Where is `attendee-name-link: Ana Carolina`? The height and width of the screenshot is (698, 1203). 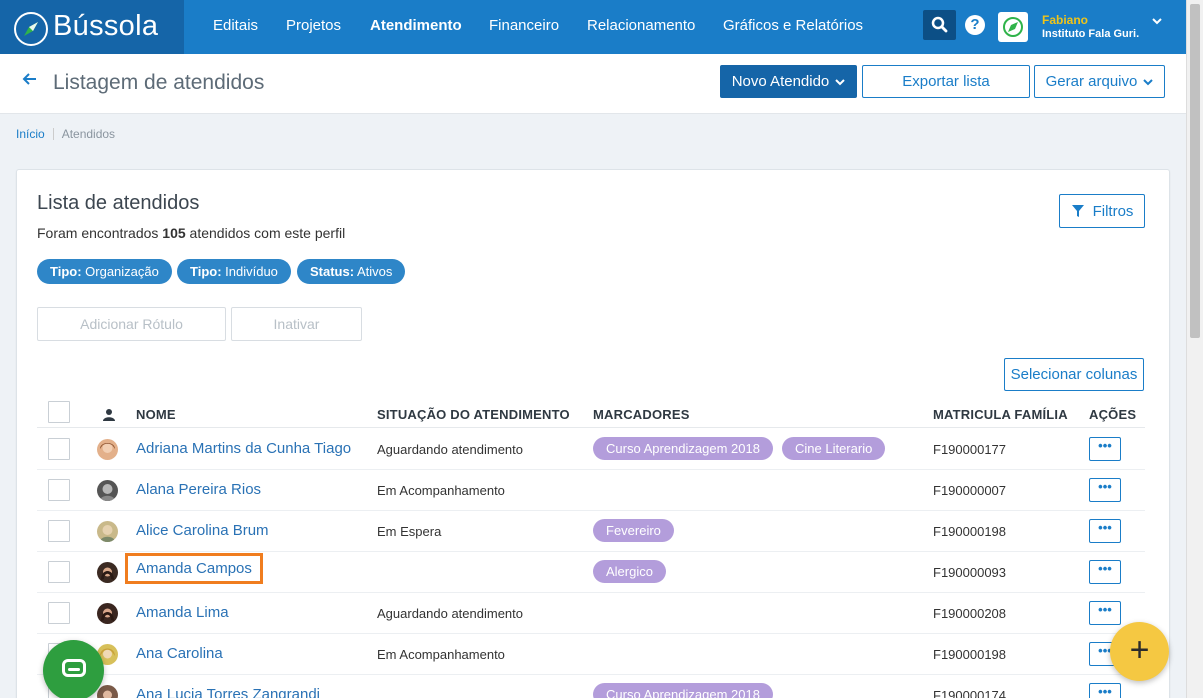
attendee-name-link: Ana Carolina is located at coordinates (179, 653).